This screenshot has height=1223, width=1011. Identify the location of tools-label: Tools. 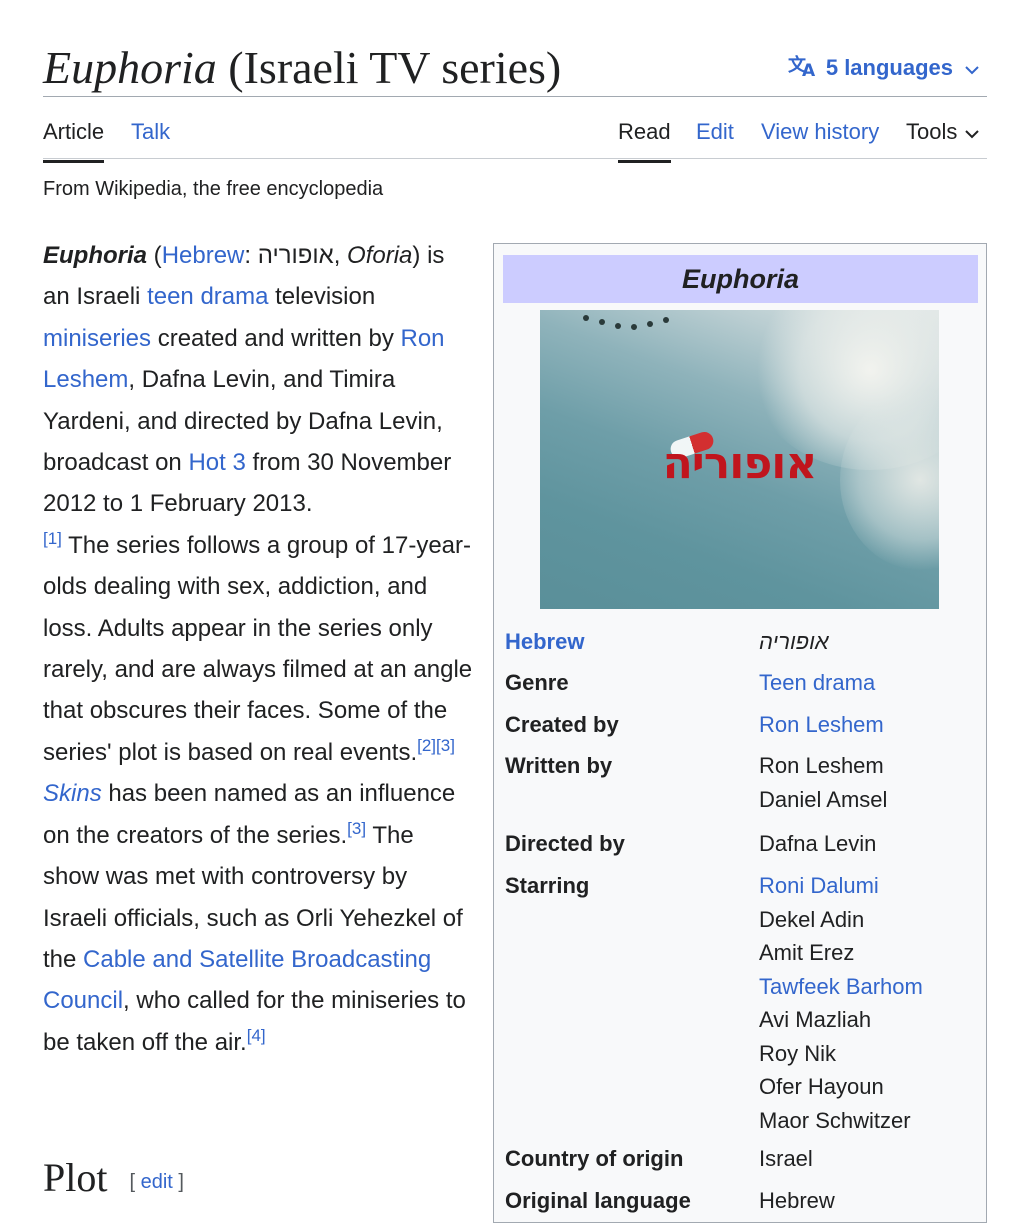
(932, 131).